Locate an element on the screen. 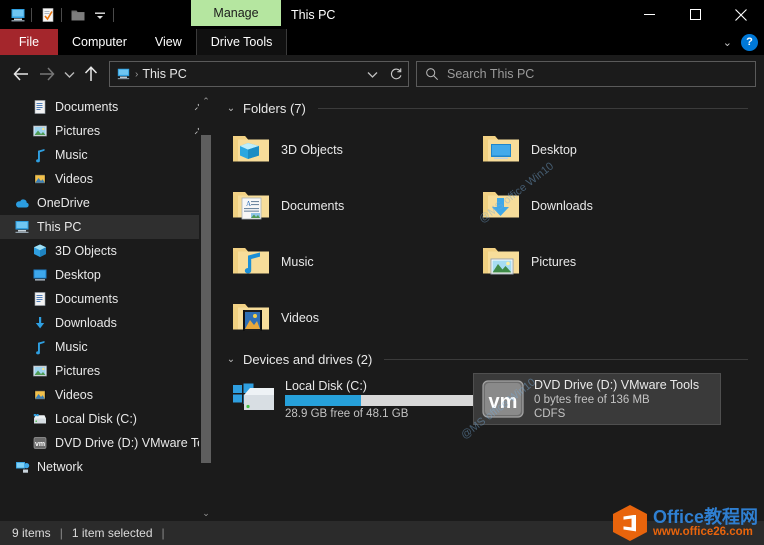 Image resolution: width=764 pixels, height=545 pixels. minimize-button is located at coordinates (649, 14).